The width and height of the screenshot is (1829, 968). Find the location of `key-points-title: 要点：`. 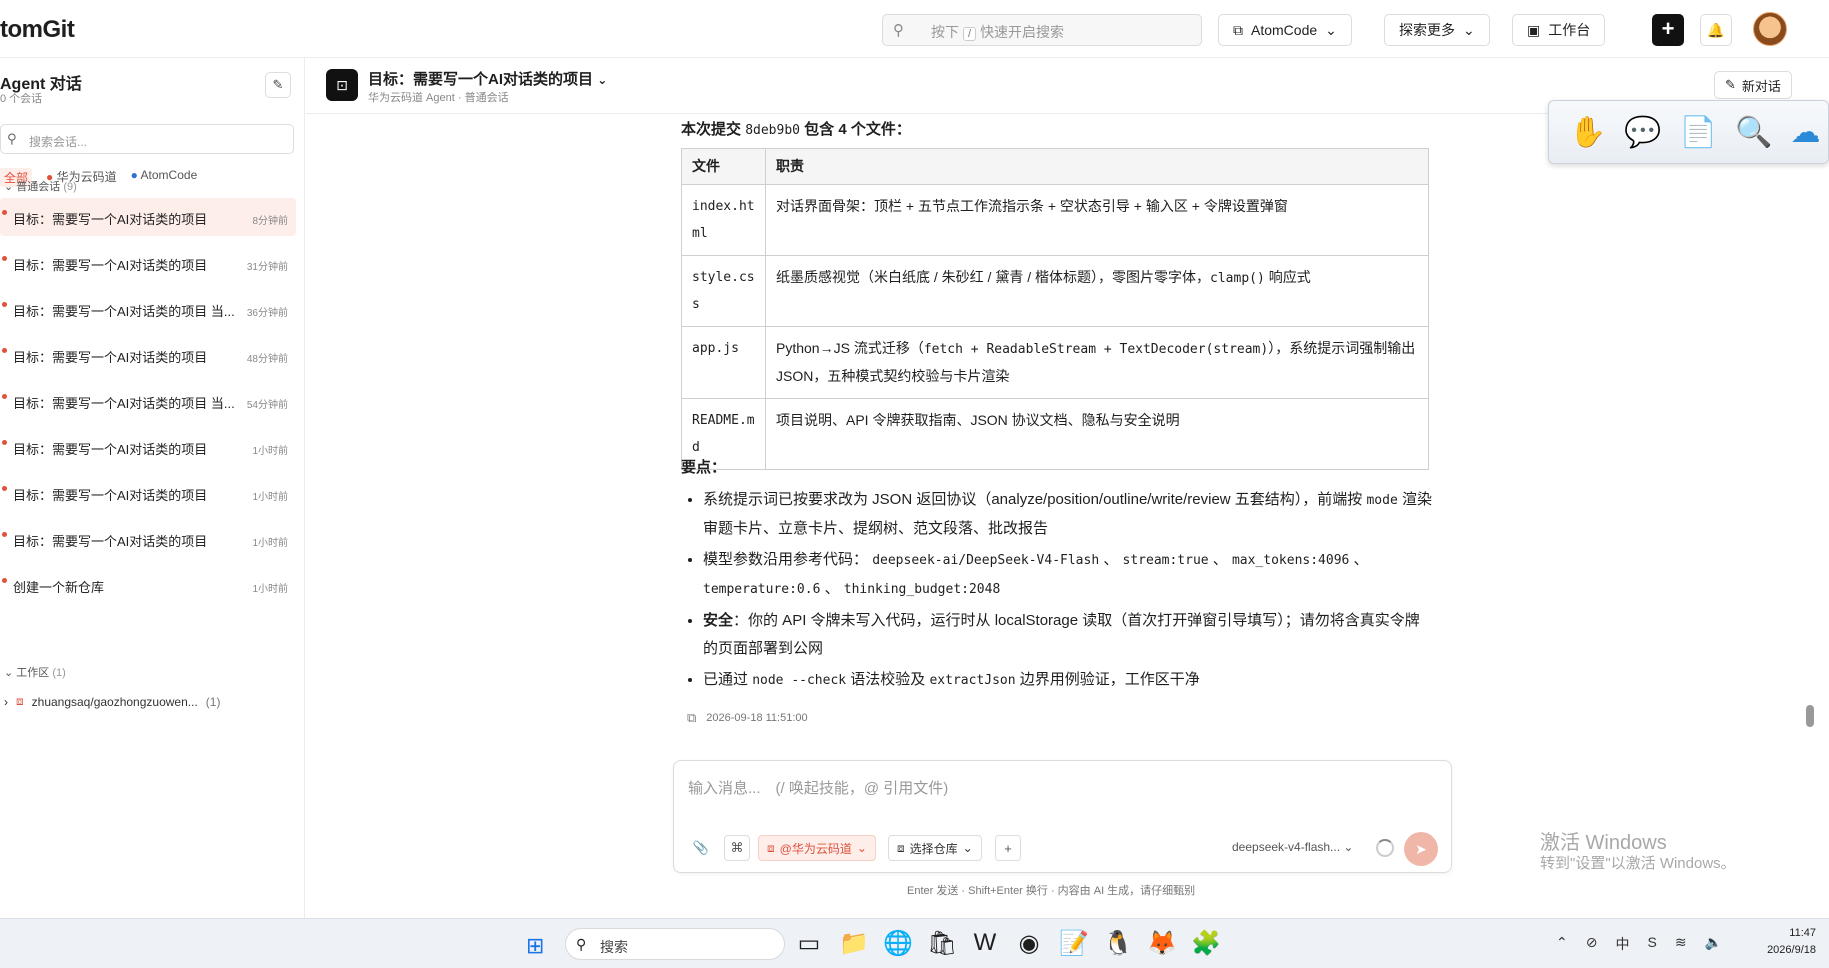

key-points-title: 要点： is located at coordinates (704, 467).